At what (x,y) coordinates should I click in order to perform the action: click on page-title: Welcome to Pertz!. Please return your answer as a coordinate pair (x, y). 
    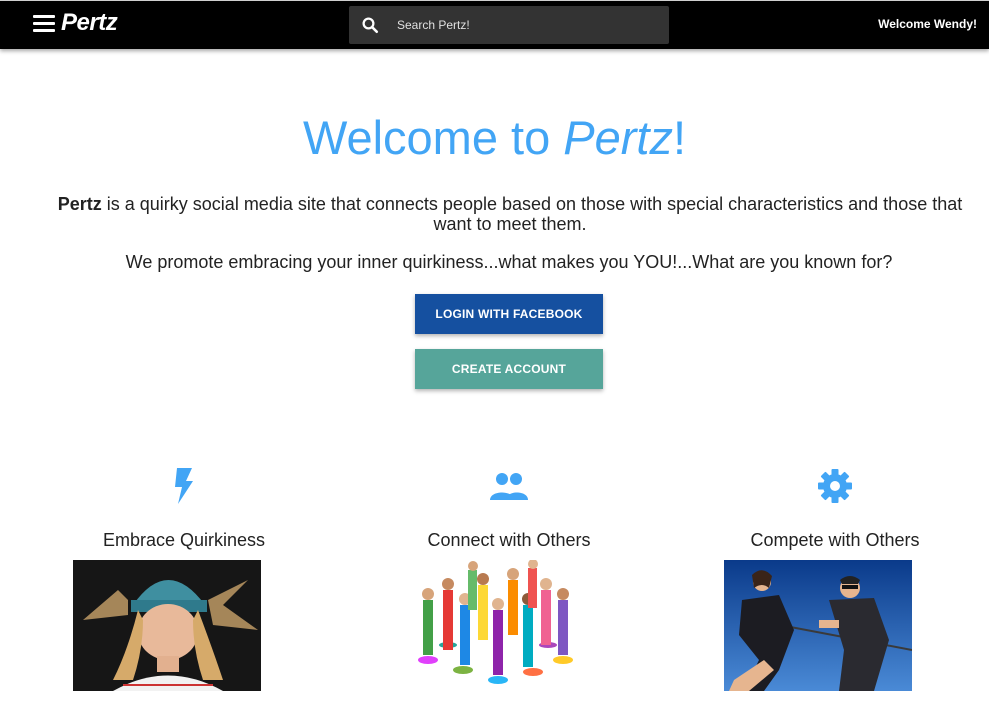
    Looking at the image, I should click on (494, 137).